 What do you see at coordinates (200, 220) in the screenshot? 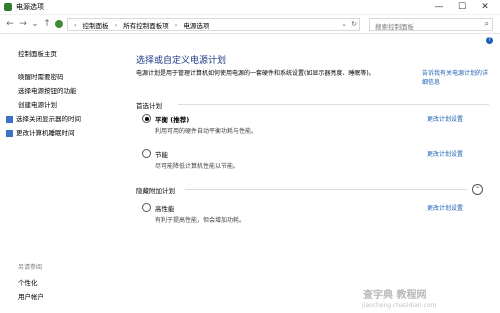
I see `plan-high-performance-desc: 有利于提高性能，但会增加功耗。` at bounding box center [200, 220].